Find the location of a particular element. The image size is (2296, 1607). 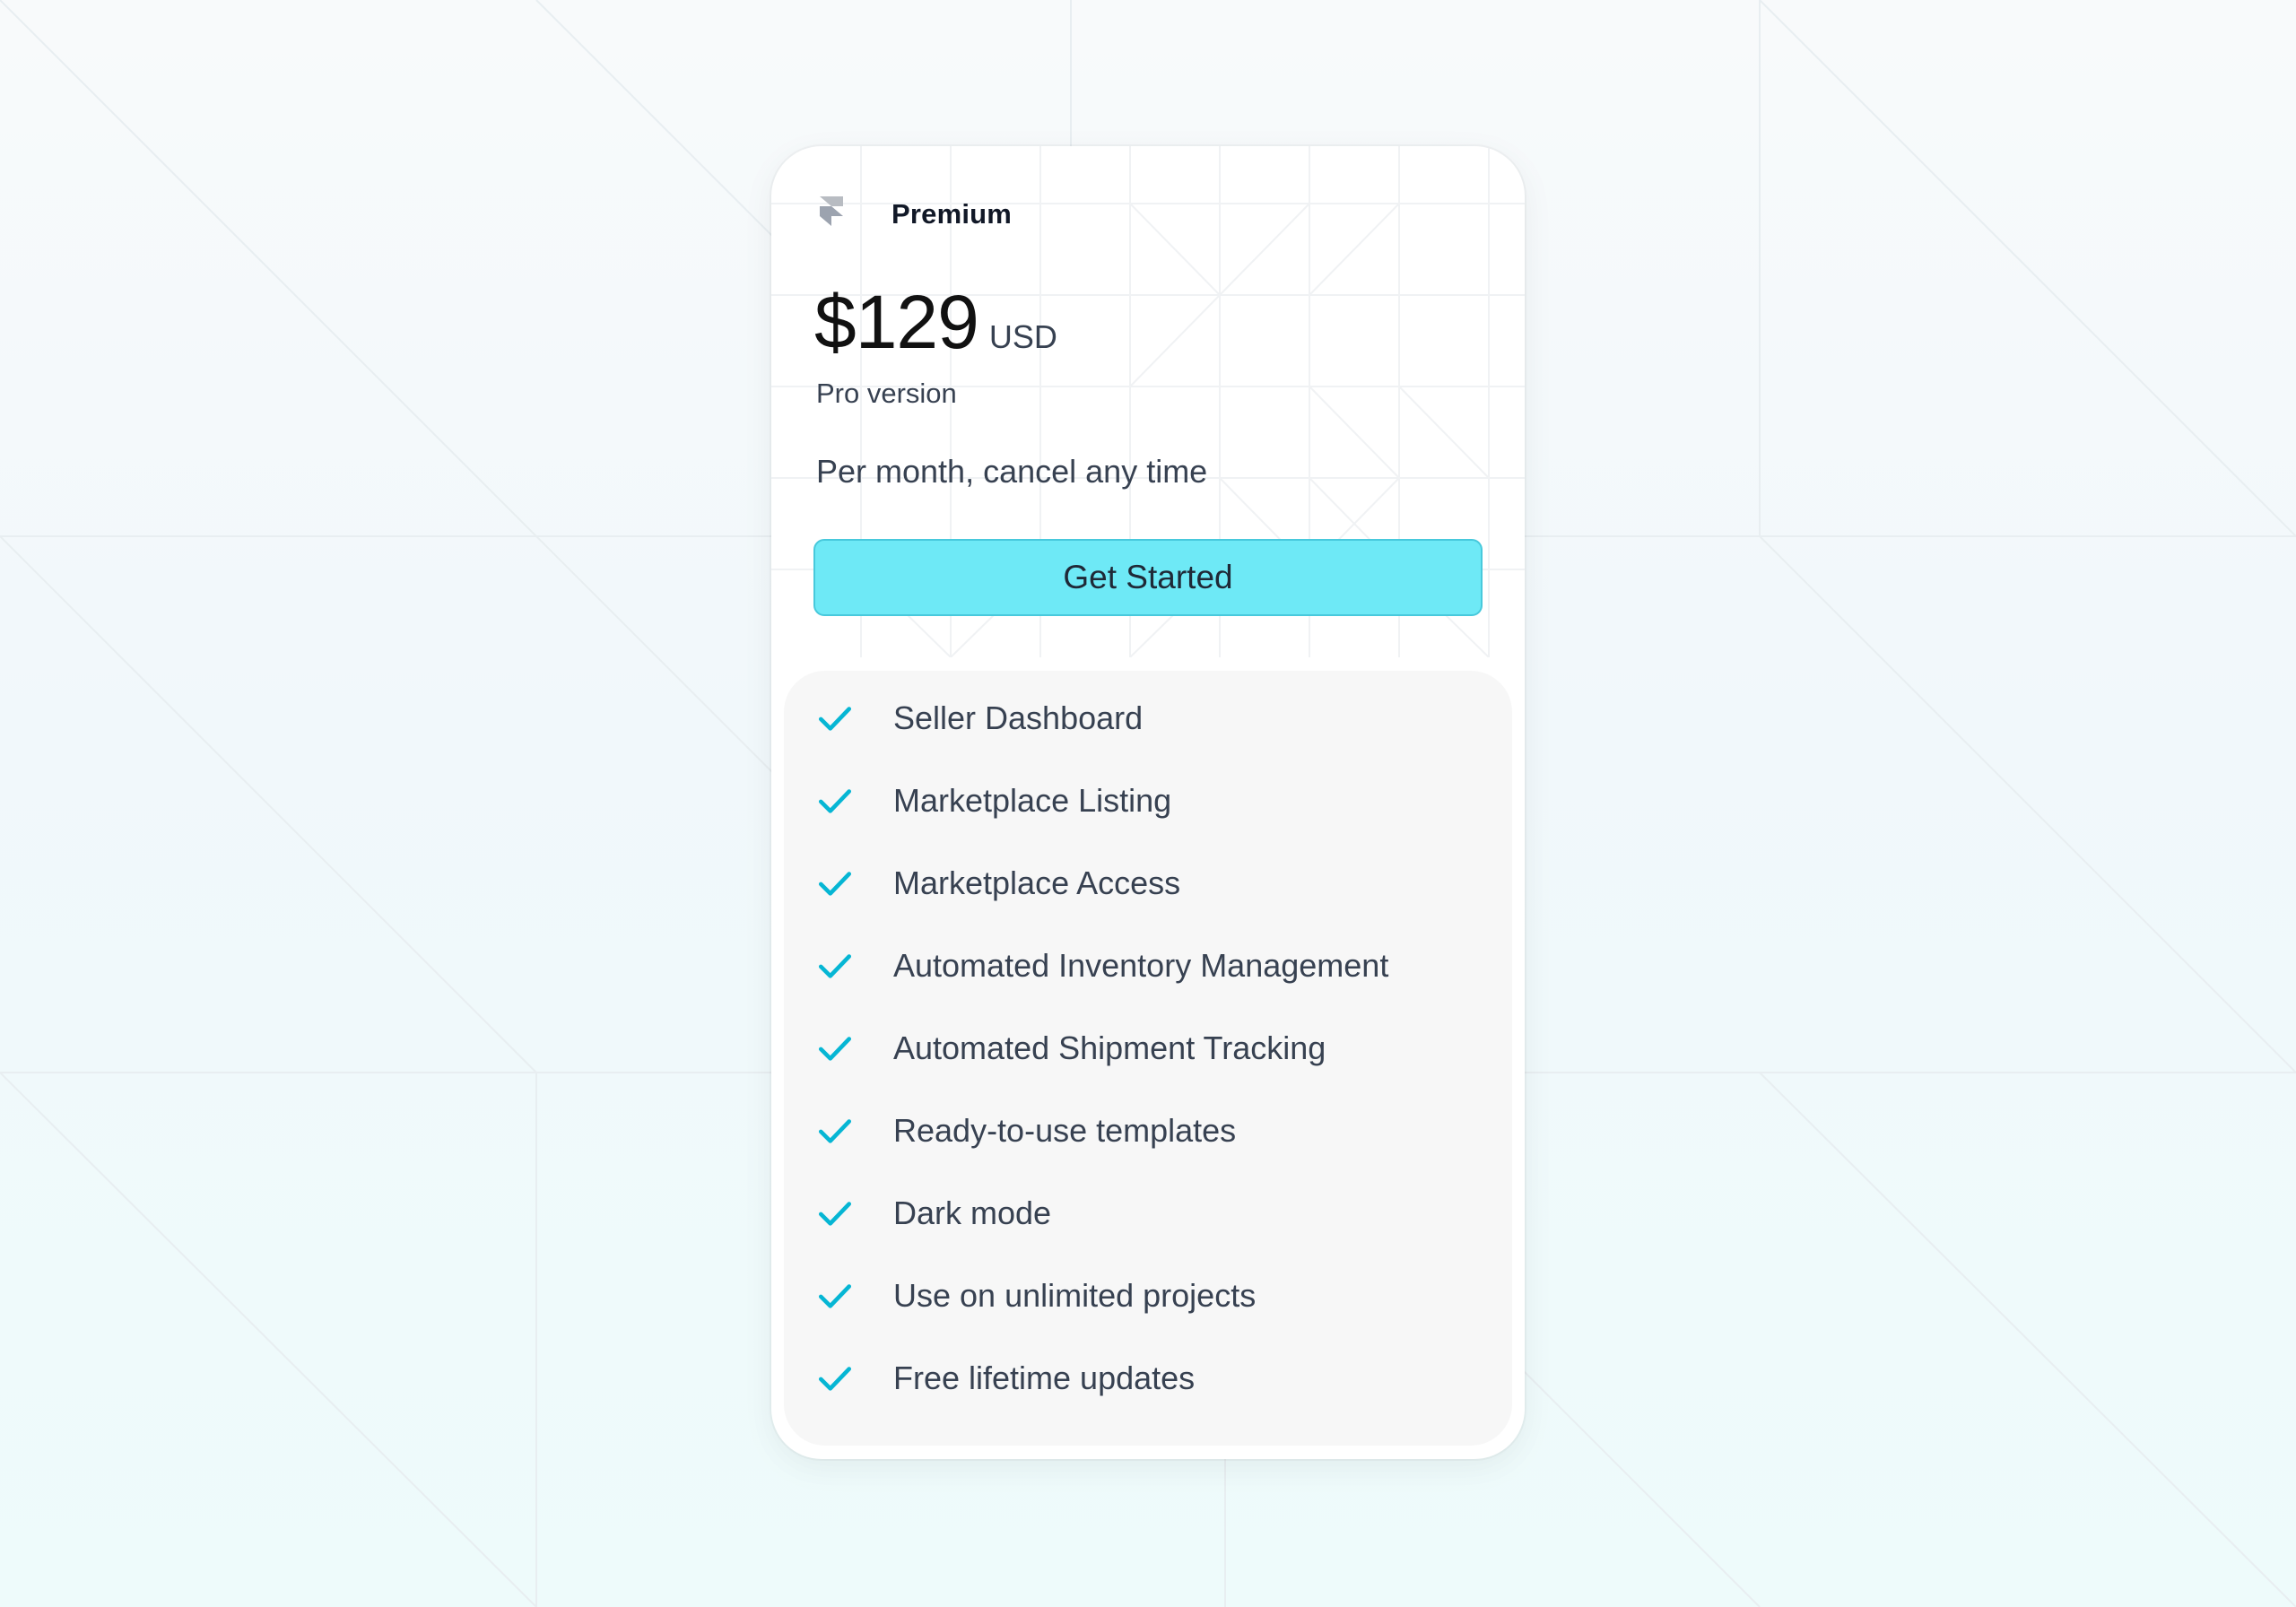

feature-item: Dark mode is located at coordinates (917, 1213).